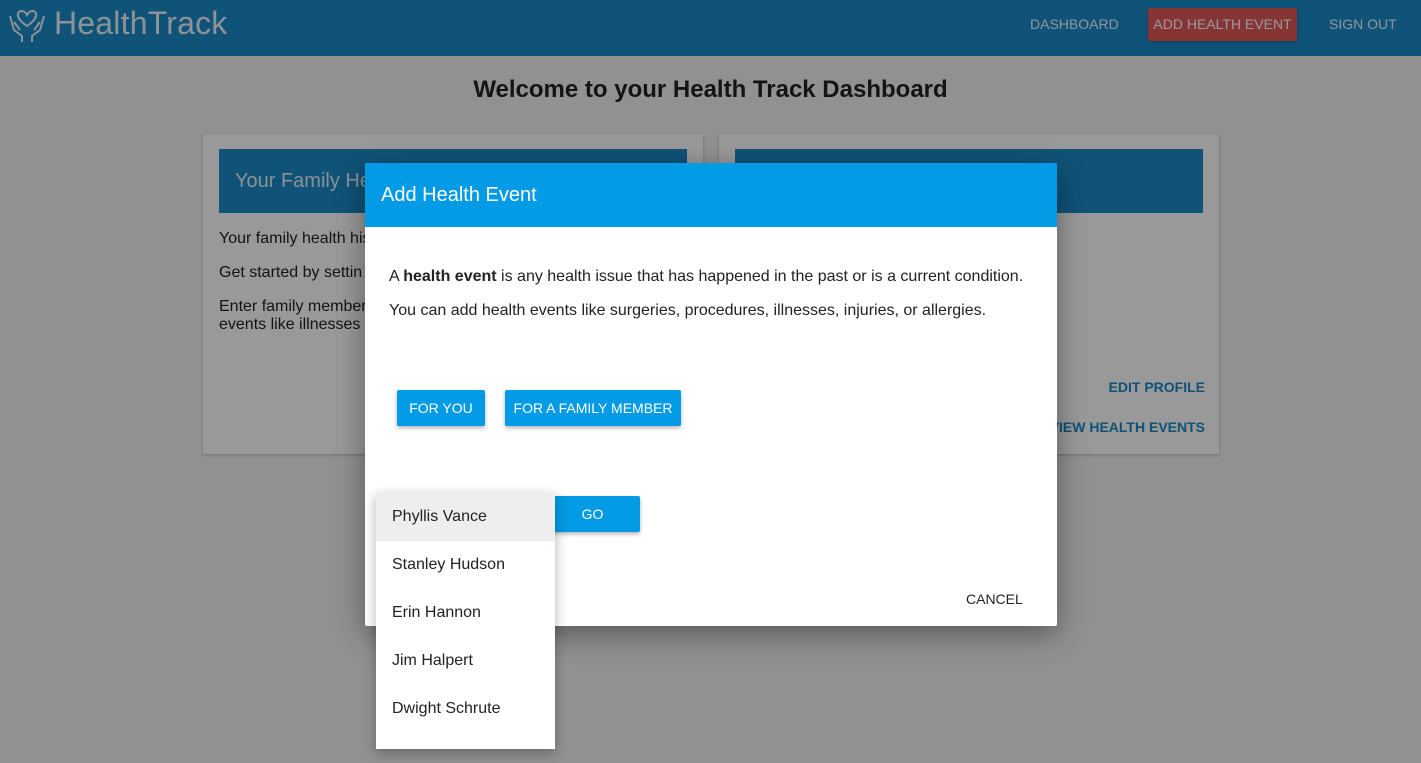 The height and width of the screenshot is (763, 1421). I want to click on for-you-button: FOR YOU, so click(441, 408).